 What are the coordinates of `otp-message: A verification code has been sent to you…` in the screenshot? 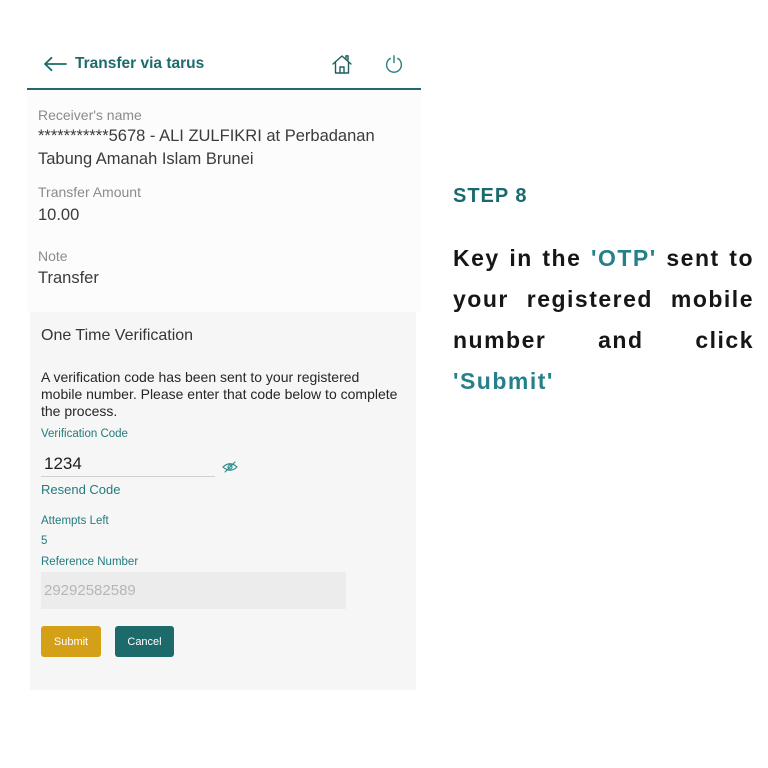 It's located at (219, 394).